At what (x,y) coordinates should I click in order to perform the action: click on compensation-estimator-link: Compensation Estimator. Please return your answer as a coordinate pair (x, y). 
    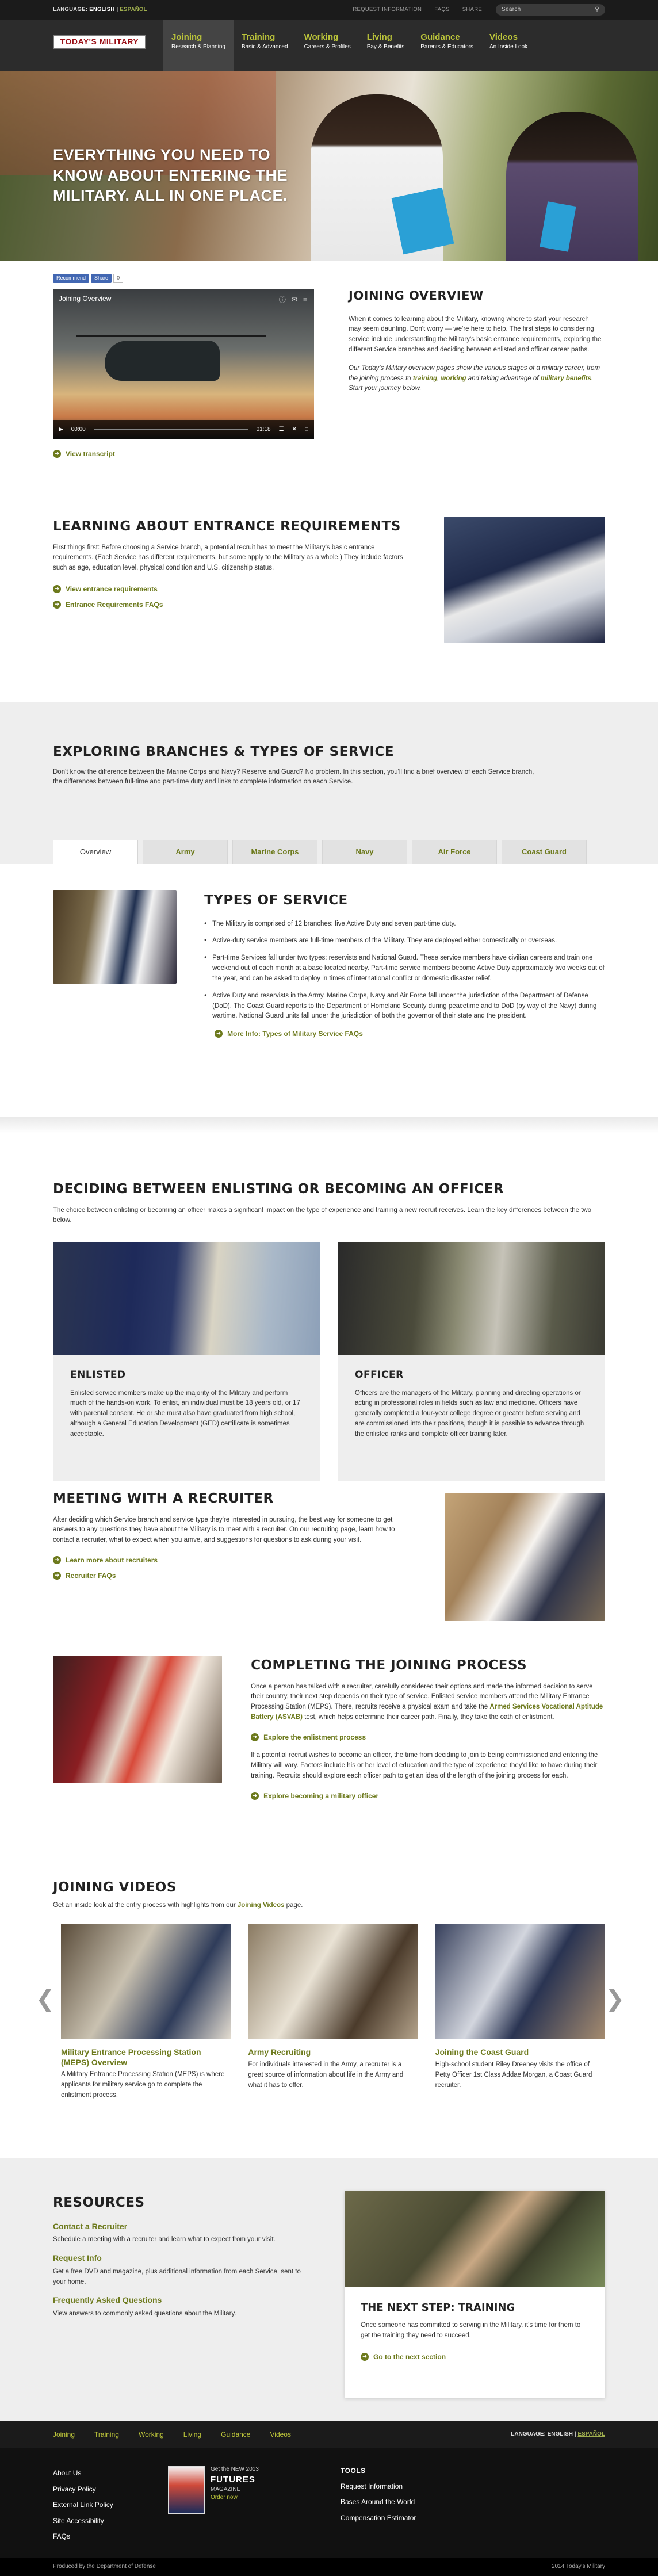
    Looking at the image, I should click on (378, 2518).